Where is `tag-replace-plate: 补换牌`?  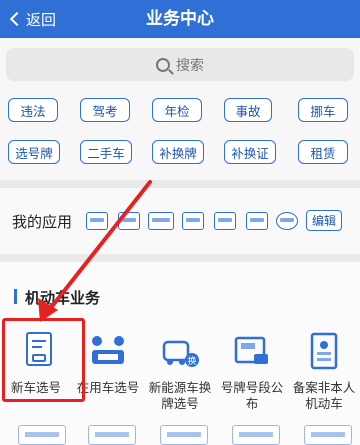 tag-replace-plate: 补换牌 is located at coordinates (178, 152).